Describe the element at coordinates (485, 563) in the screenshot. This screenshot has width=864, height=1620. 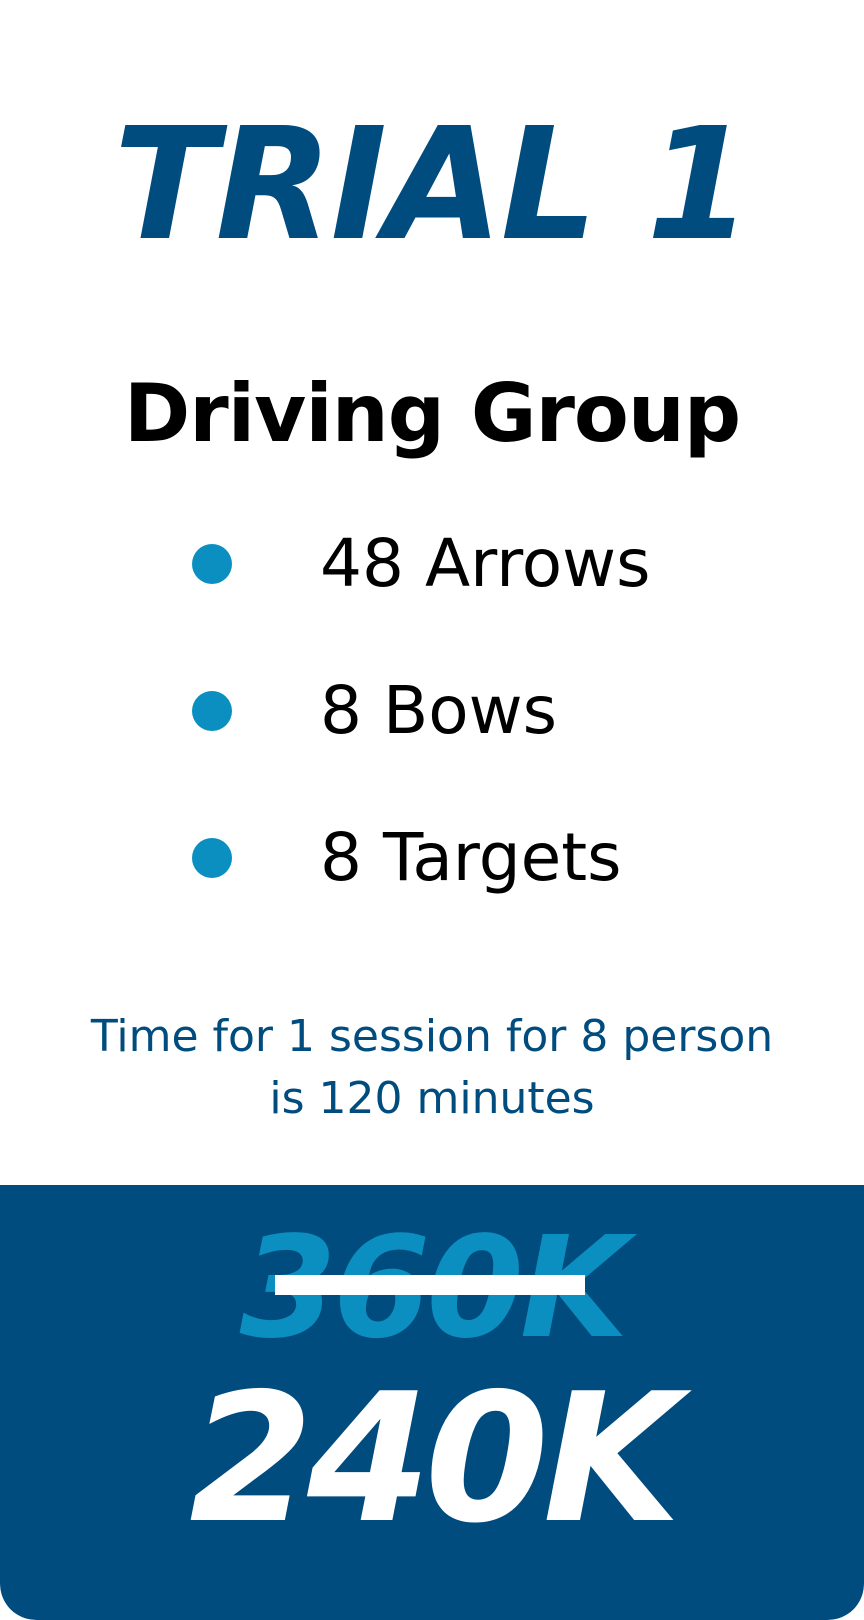
I see `feature-label: 48 Arrows` at that location.